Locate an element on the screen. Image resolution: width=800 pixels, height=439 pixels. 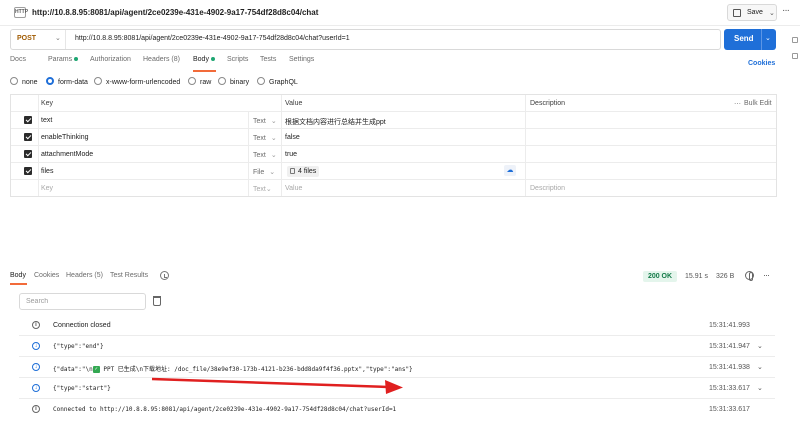
search-input is located at coordinates (80, 301).